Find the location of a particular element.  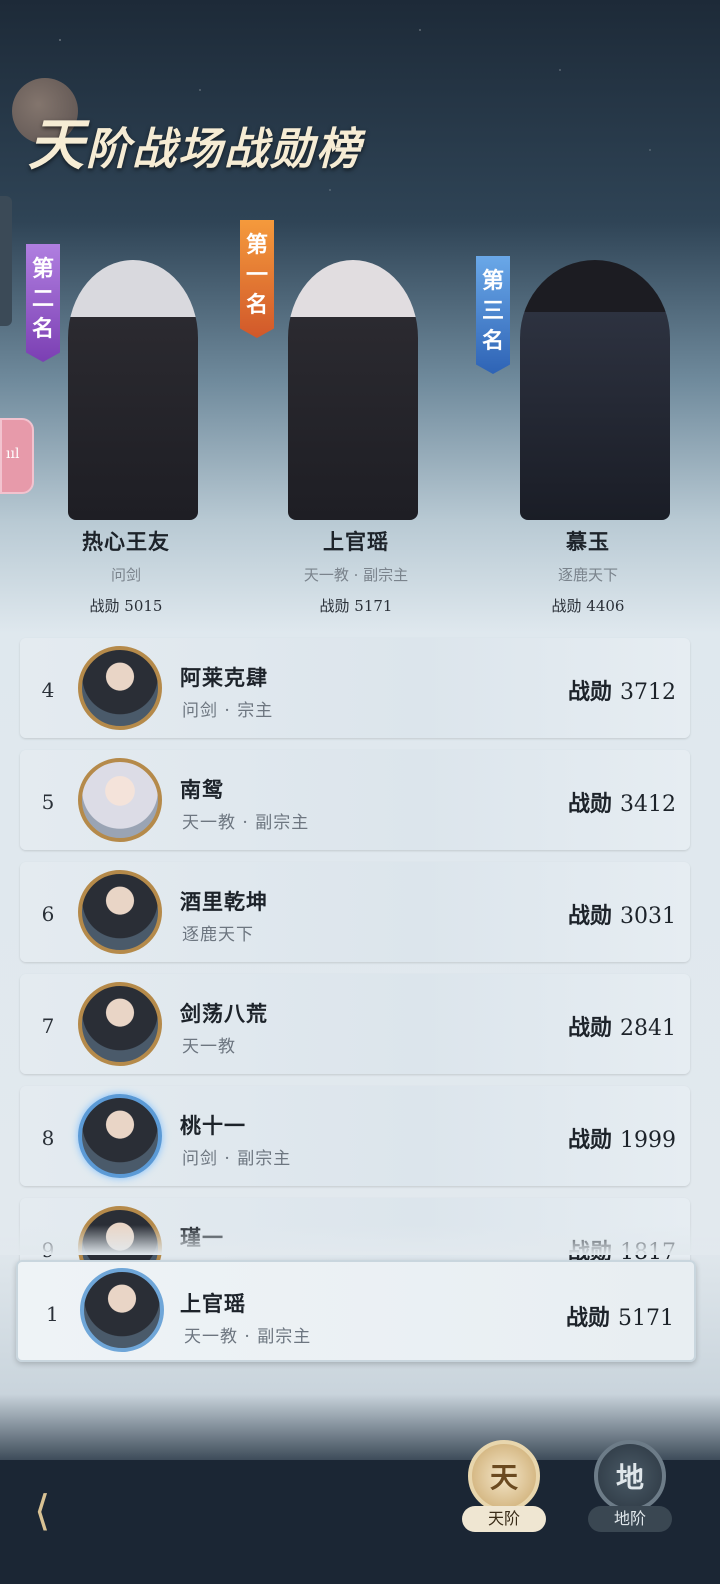

my-ranking-row: 1 上官瑶 天一教 · 副宗主 战勋 5171 is located at coordinates (356, 1311).